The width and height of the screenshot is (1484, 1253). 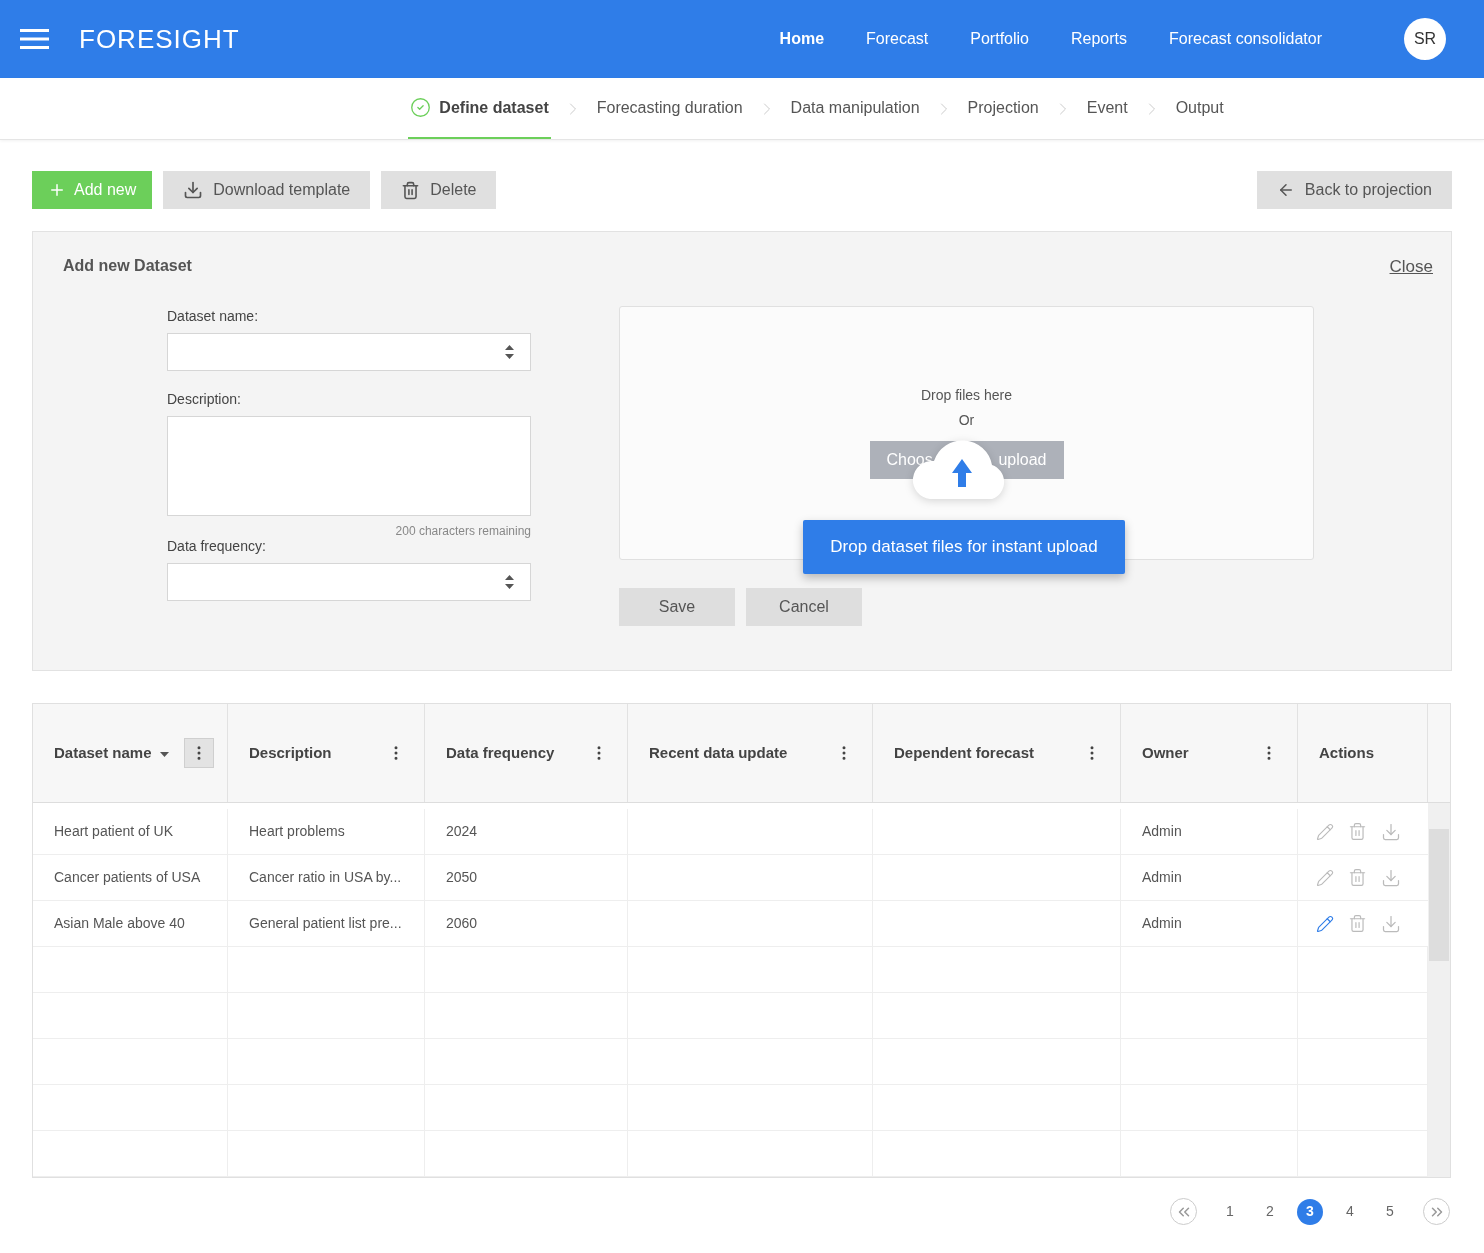 What do you see at coordinates (463, 531) in the screenshot?
I see `character-count: 200 characters remaining` at bounding box center [463, 531].